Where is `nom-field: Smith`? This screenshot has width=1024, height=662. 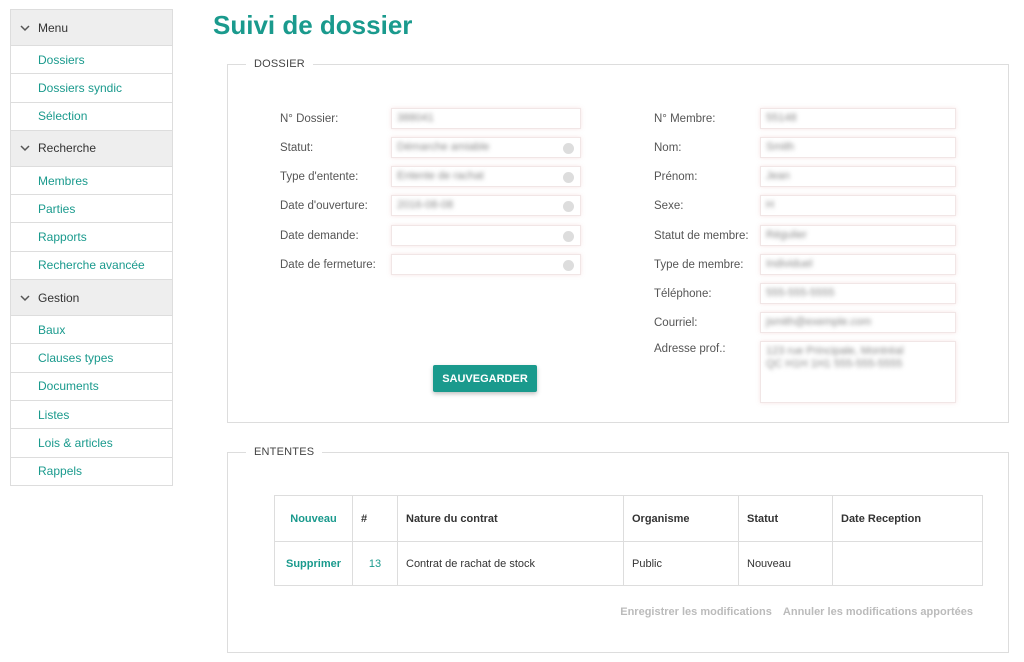 nom-field: Smith is located at coordinates (858, 147).